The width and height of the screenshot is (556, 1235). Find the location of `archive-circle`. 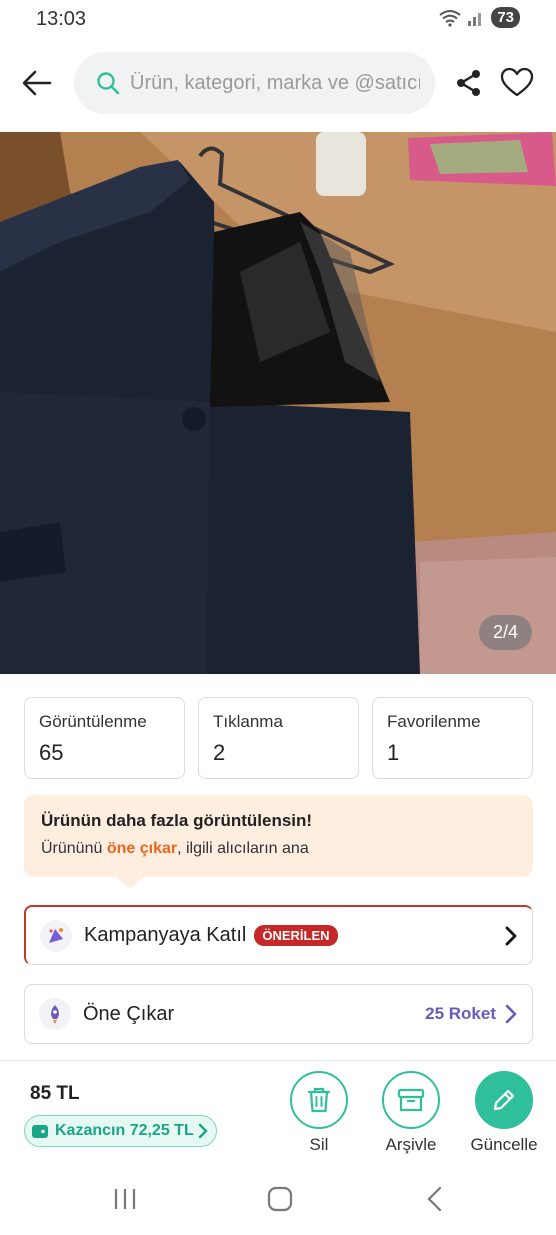

archive-circle is located at coordinates (411, 1100).